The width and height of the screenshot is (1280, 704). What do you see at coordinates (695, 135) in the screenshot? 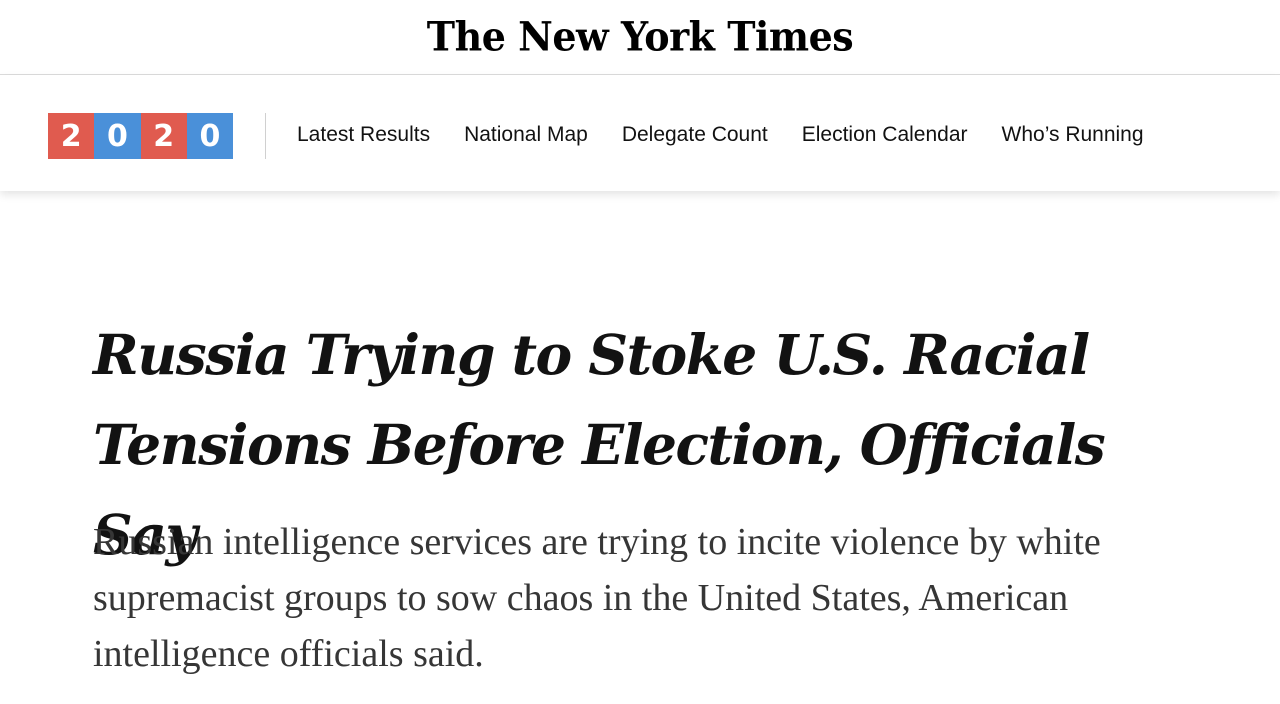
I see `nav-delegate-count: Delegate Count` at bounding box center [695, 135].